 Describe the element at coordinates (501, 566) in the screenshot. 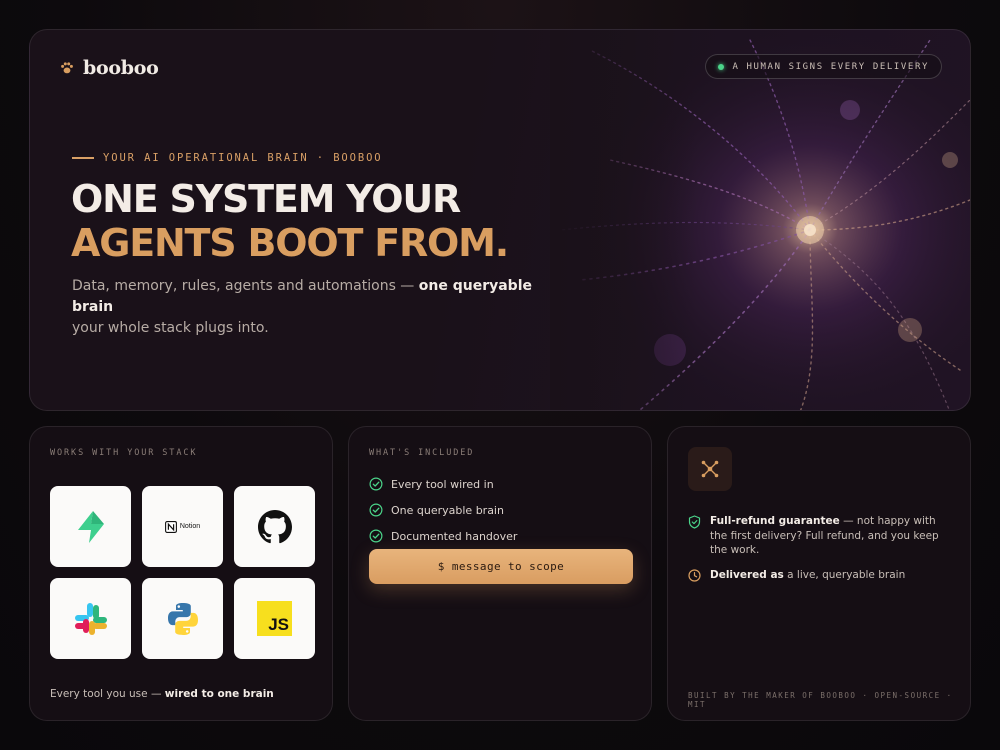

I see `message-to-scope-button: $ message to scope` at that location.